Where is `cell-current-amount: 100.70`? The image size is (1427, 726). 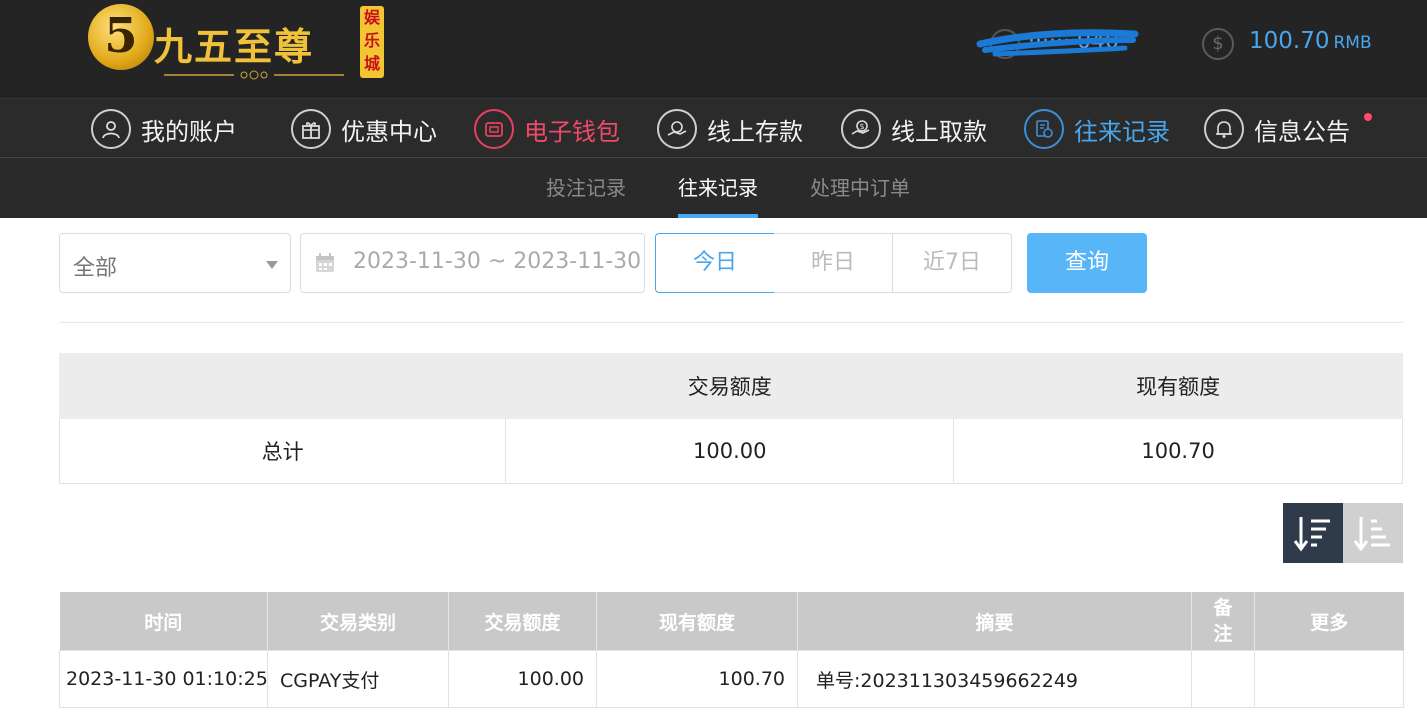
cell-current-amount: 100.70 is located at coordinates (697, 679).